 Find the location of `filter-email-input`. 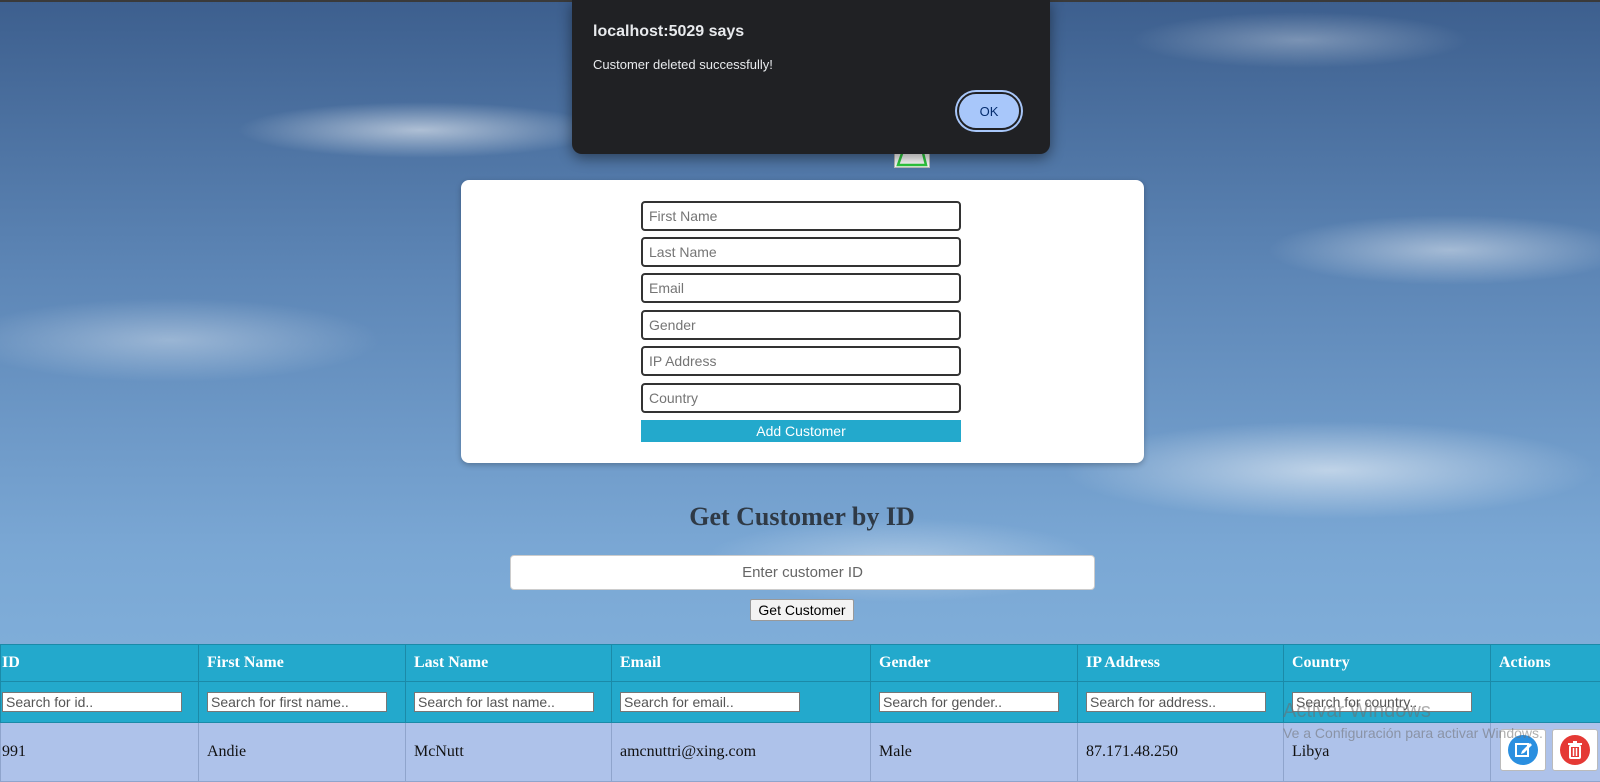

filter-email-input is located at coordinates (710, 702).